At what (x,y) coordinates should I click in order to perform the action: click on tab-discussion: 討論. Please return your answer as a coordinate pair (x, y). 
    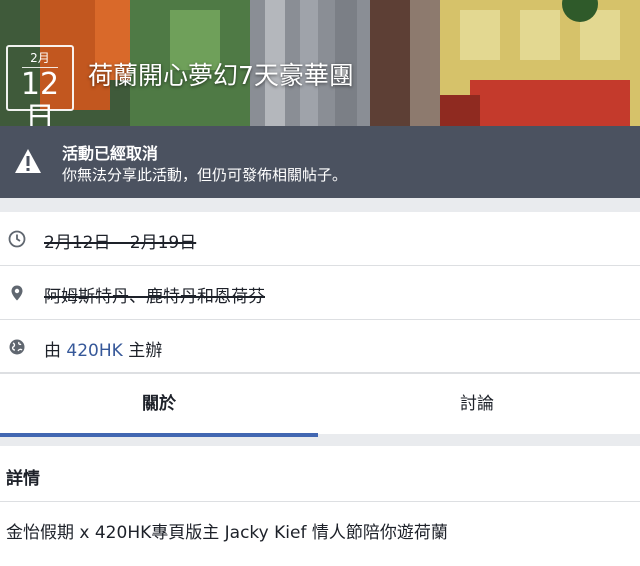
    Looking at the image, I should click on (477, 404).